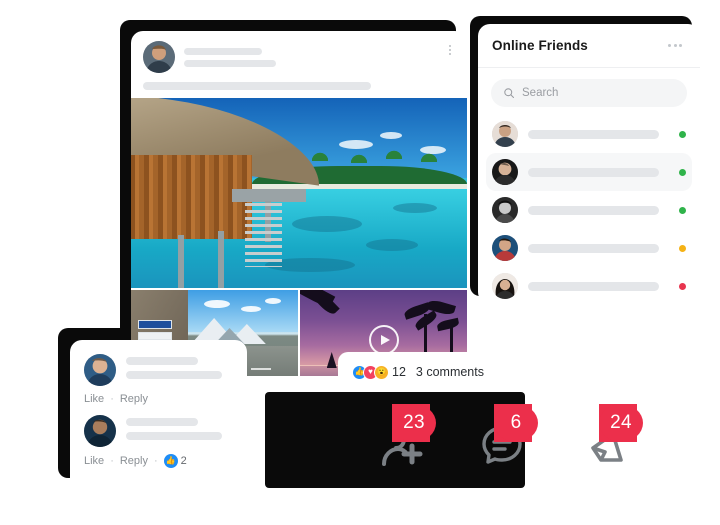  What do you see at coordinates (450, 372) in the screenshot?
I see `comments-count-link: 3 comments` at bounding box center [450, 372].